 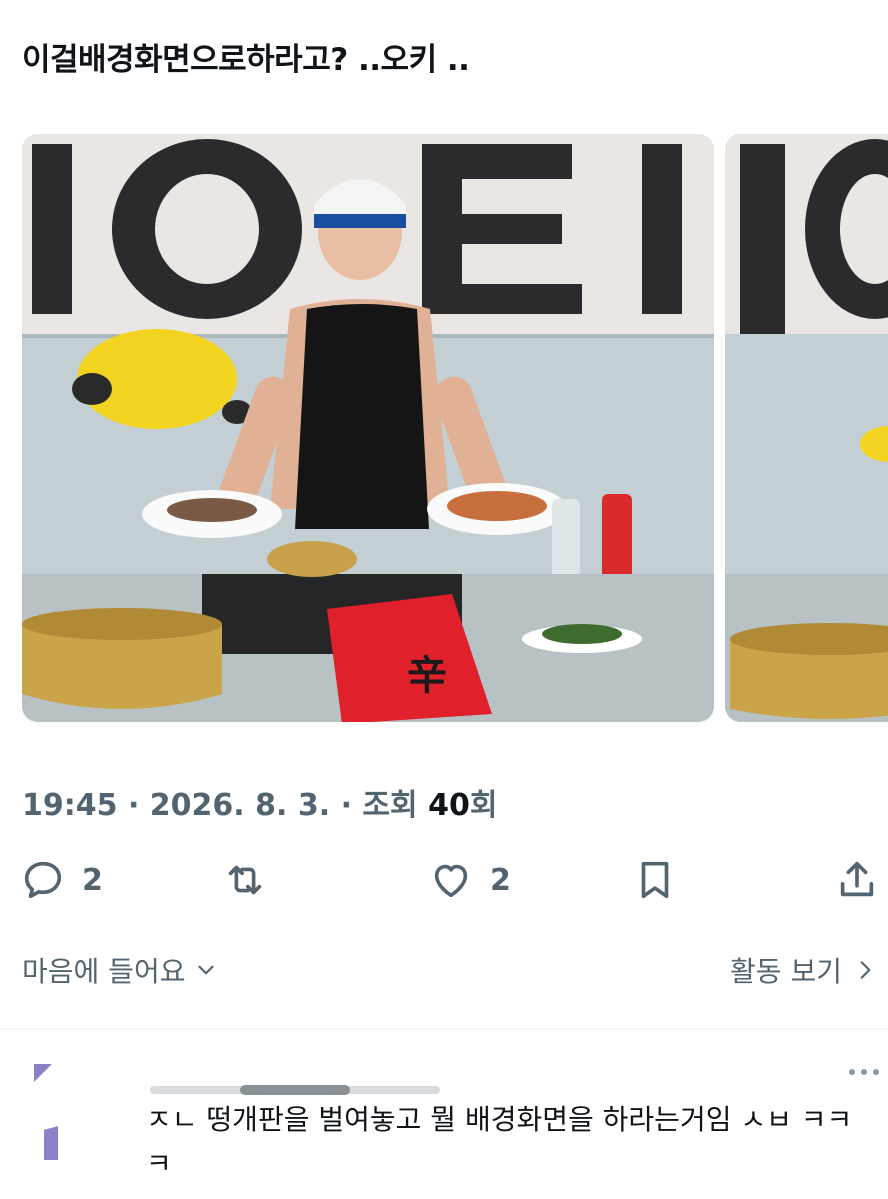 I want to click on reply-avatar, so click(x=48, y=1115).